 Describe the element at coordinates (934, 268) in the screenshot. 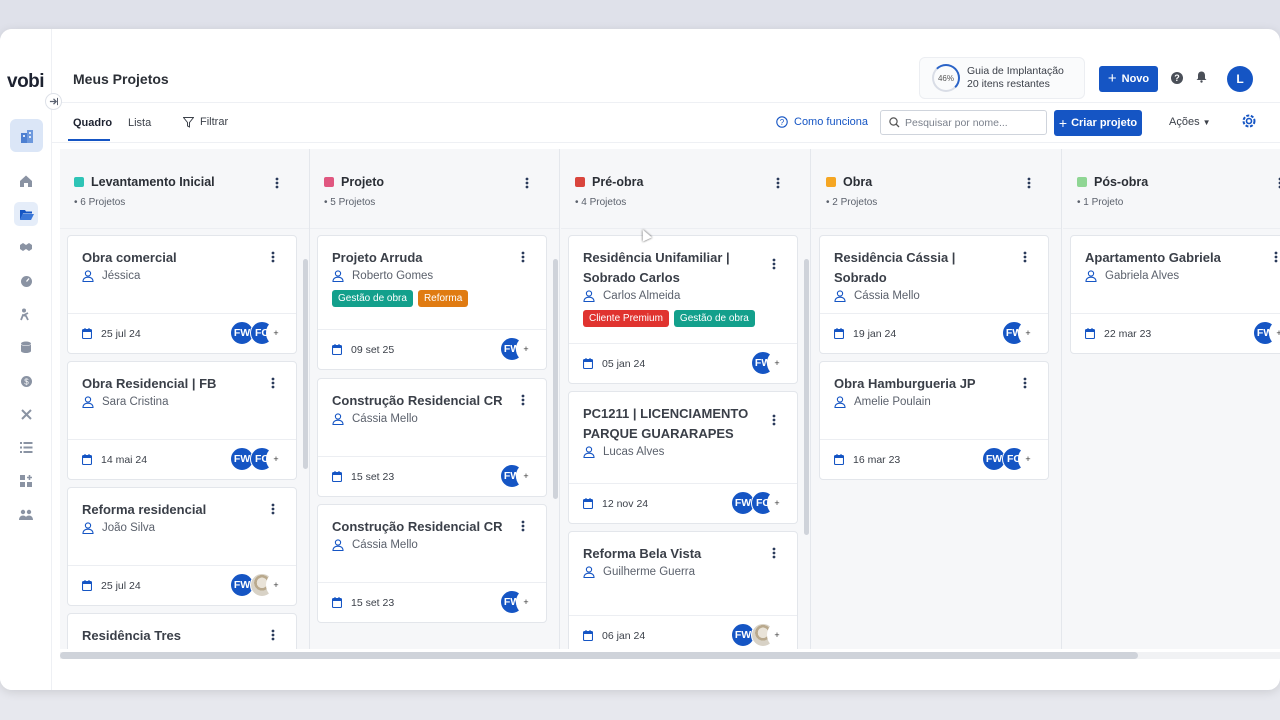

I see `project-title: Residência Cássia | Sobrado` at that location.